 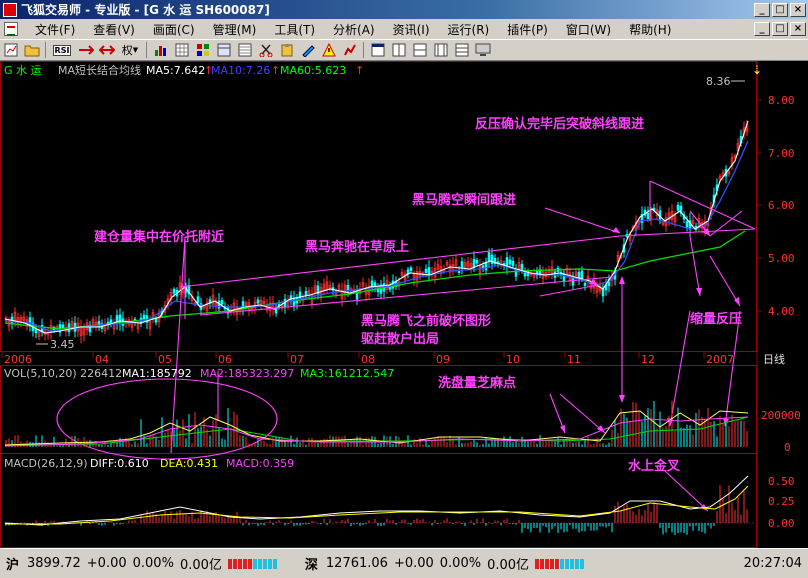 I want to click on period-label: 日线, so click(x=774, y=359).